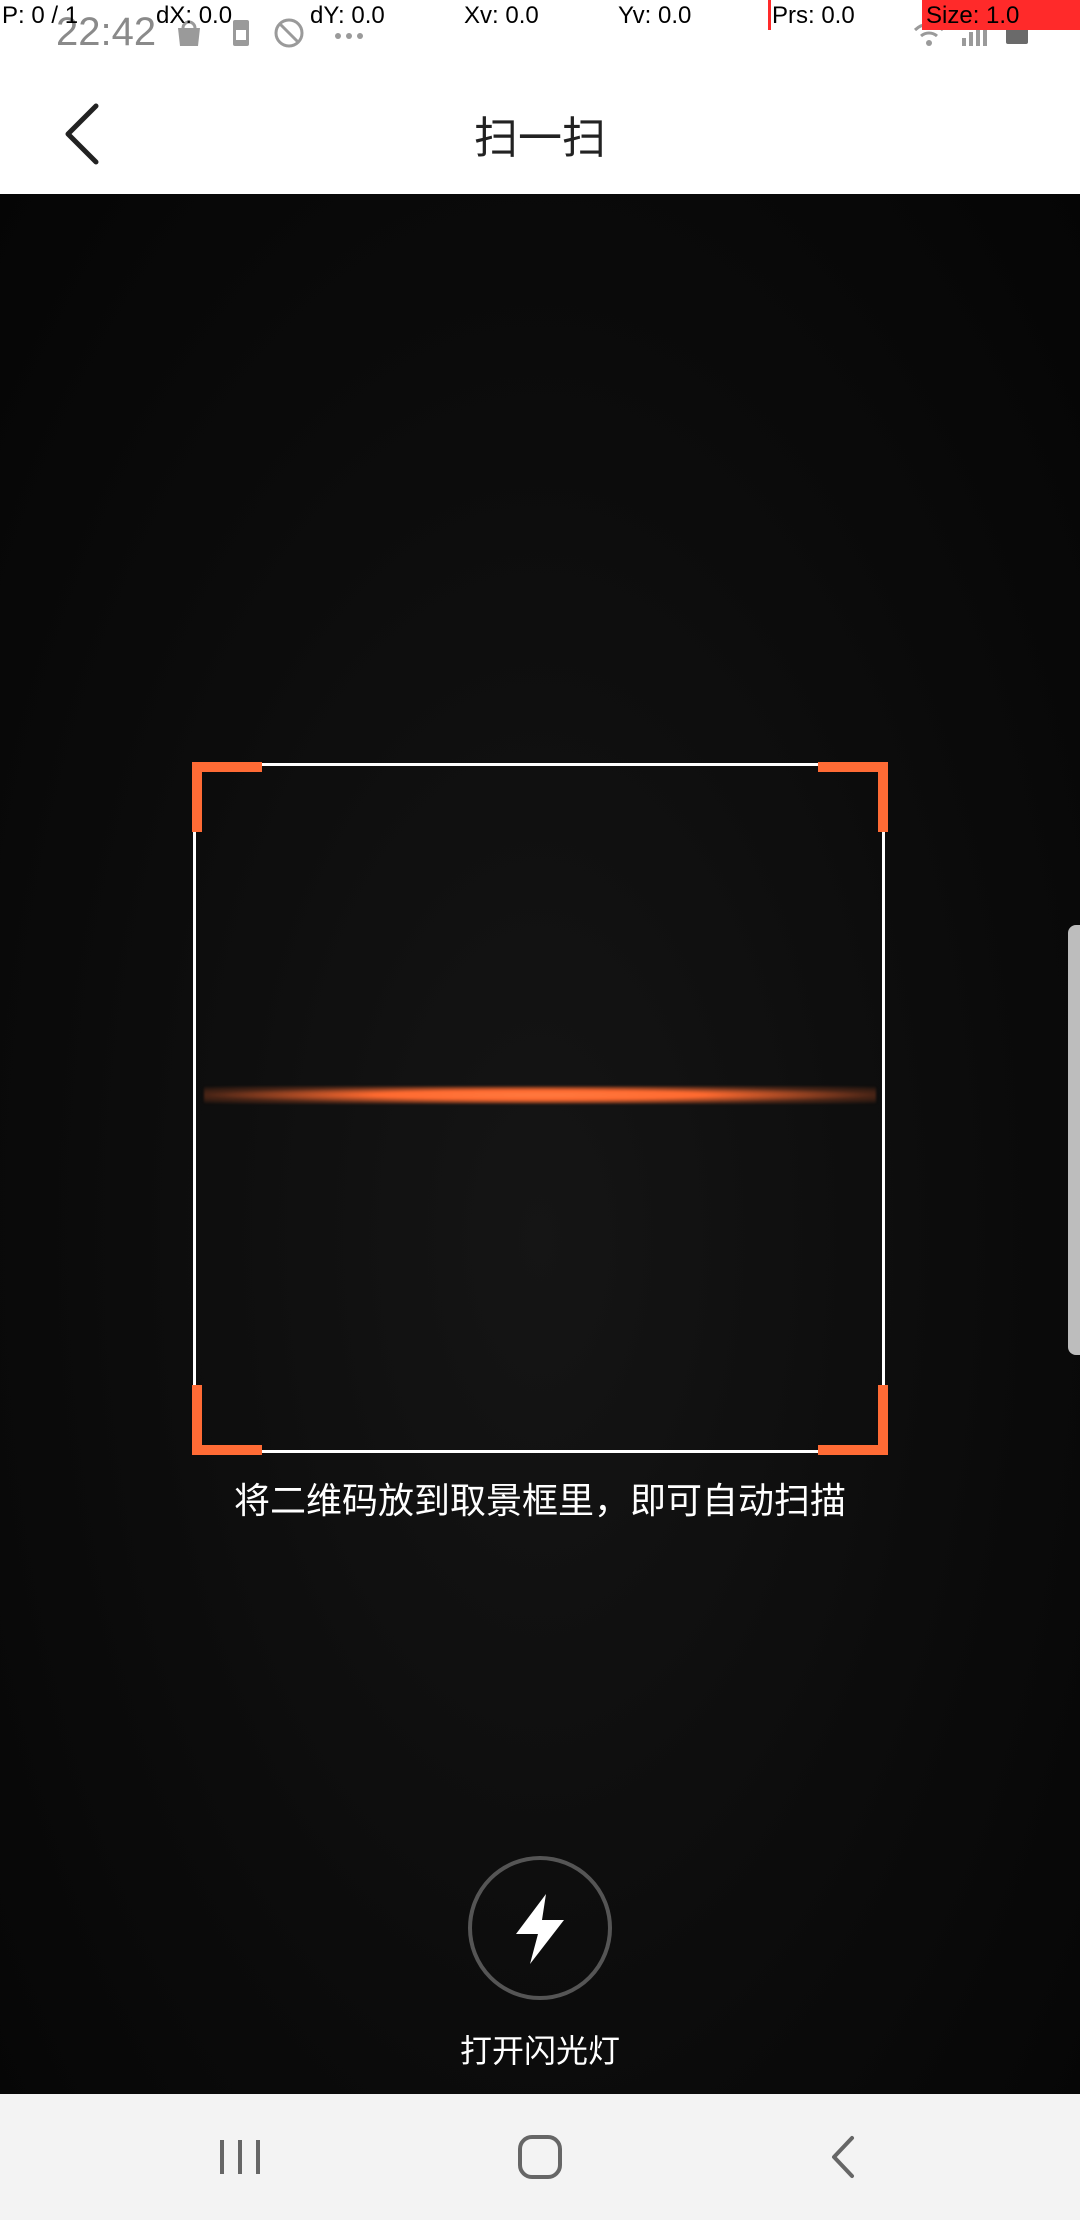 The image size is (1080, 2220). What do you see at coordinates (539, 2051) in the screenshot?
I see `flashlight-label: 打开闪光灯` at bounding box center [539, 2051].